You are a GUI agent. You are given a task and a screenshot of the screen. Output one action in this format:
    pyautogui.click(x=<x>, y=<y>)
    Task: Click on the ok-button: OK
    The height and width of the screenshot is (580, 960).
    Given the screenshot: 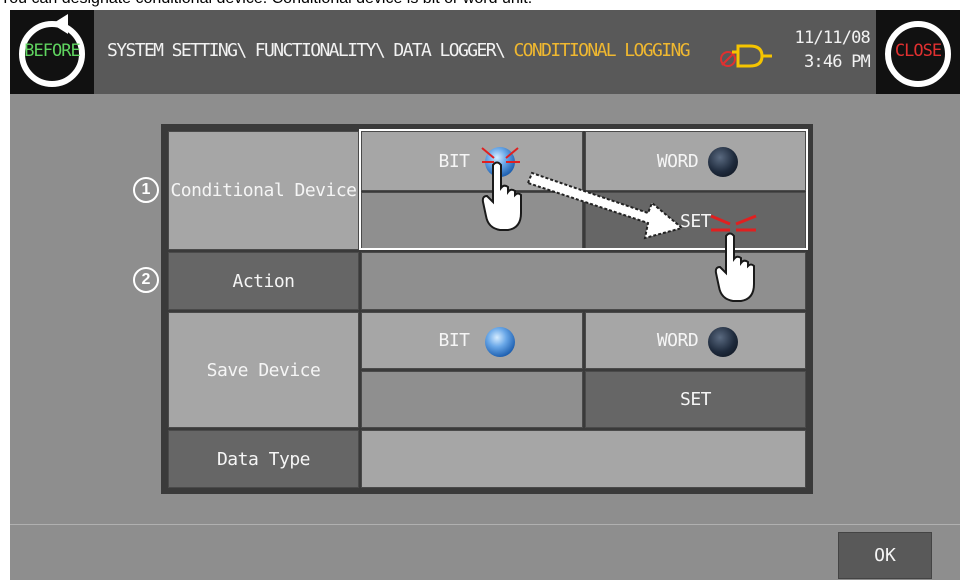 What is the action you would take?
    pyautogui.click(x=885, y=555)
    